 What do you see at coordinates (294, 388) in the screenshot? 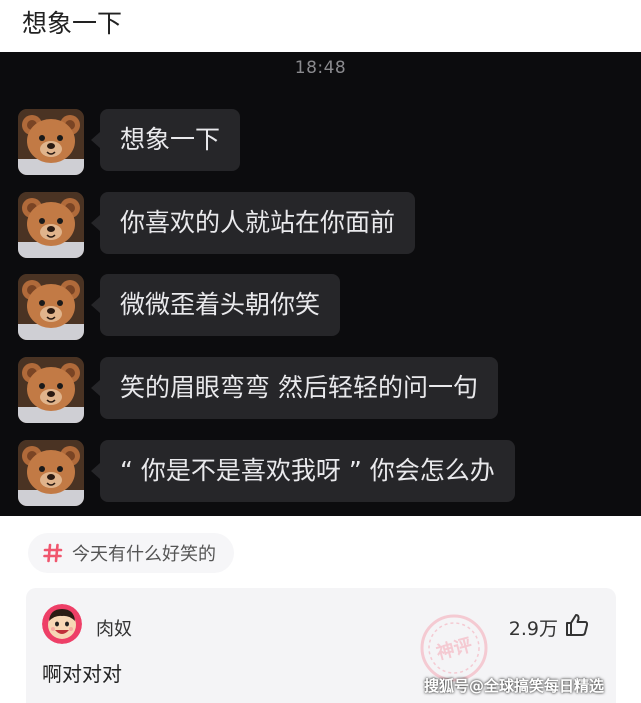
I see `chat-bubble: 笑的眉眼弯弯 然后轻轻的问一句` at bounding box center [294, 388].